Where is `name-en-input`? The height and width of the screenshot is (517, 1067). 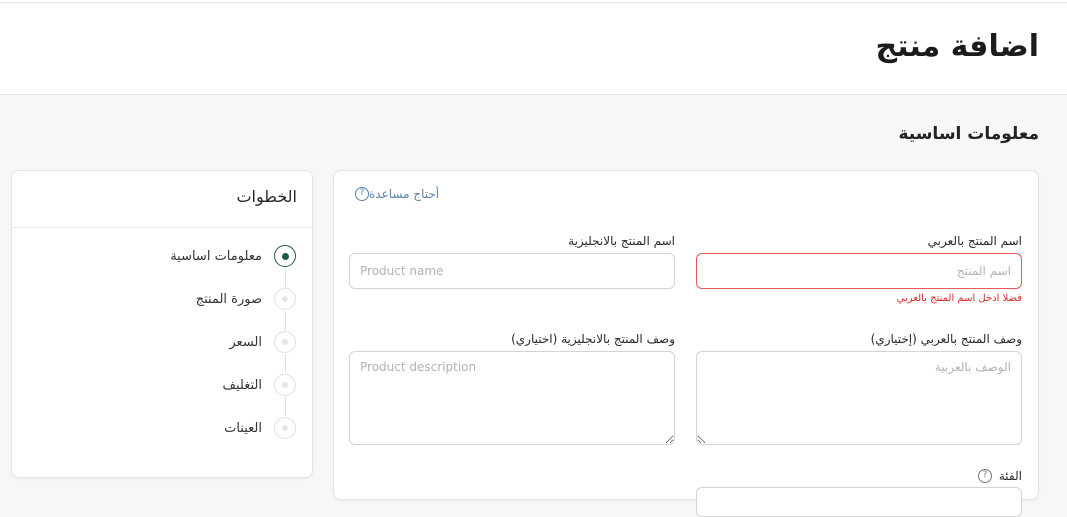 name-en-input is located at coordinates (512, 271).